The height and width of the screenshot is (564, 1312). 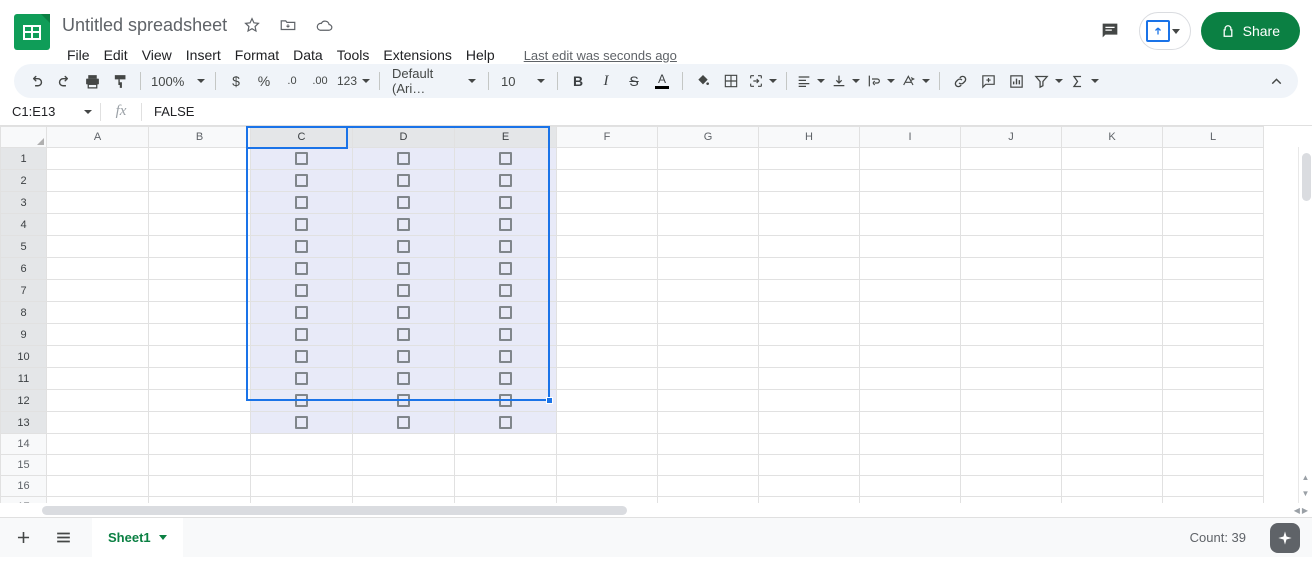 I want to click on cell-I6, so click(x=910, y=268).